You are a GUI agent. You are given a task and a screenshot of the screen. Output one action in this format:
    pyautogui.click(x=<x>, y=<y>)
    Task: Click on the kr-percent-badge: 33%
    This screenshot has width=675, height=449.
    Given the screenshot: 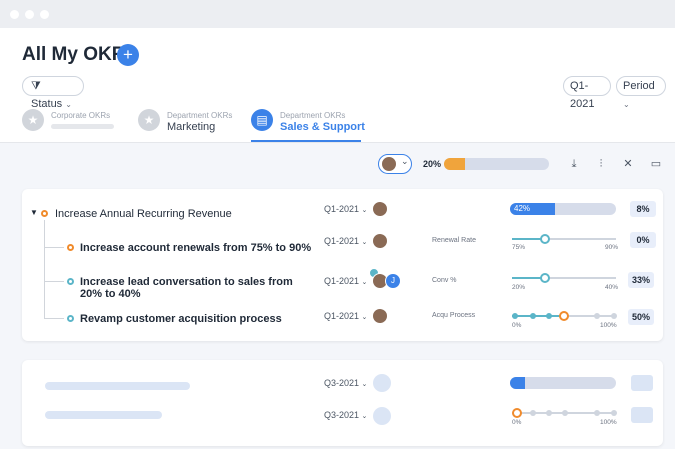 What is the action you would take?
    pyautogui.click(x=641, y=280)
    